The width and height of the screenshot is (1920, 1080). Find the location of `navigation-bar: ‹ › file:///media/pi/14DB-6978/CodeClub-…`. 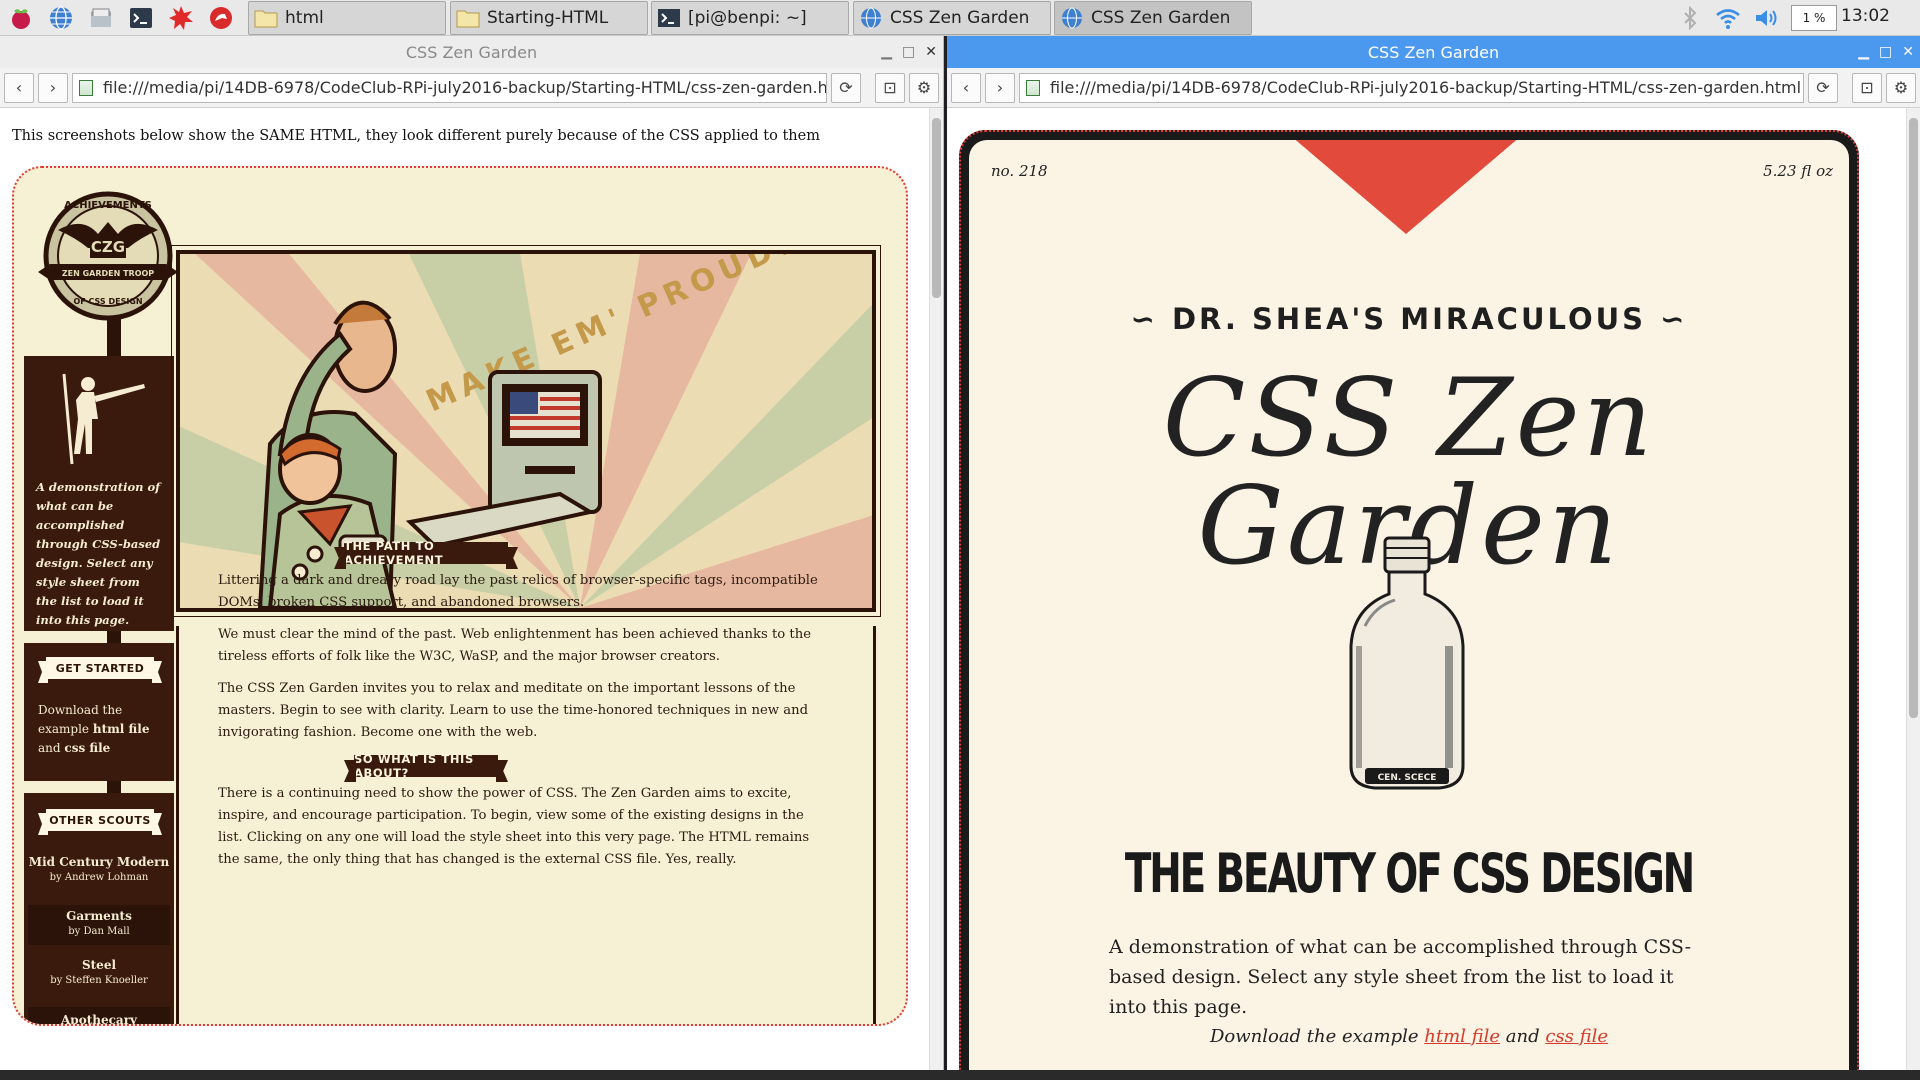

navigation-bar: ‹ › file:///media/pi/14DB-6978/CodeClub-… is located at coordinates (1433, 88).